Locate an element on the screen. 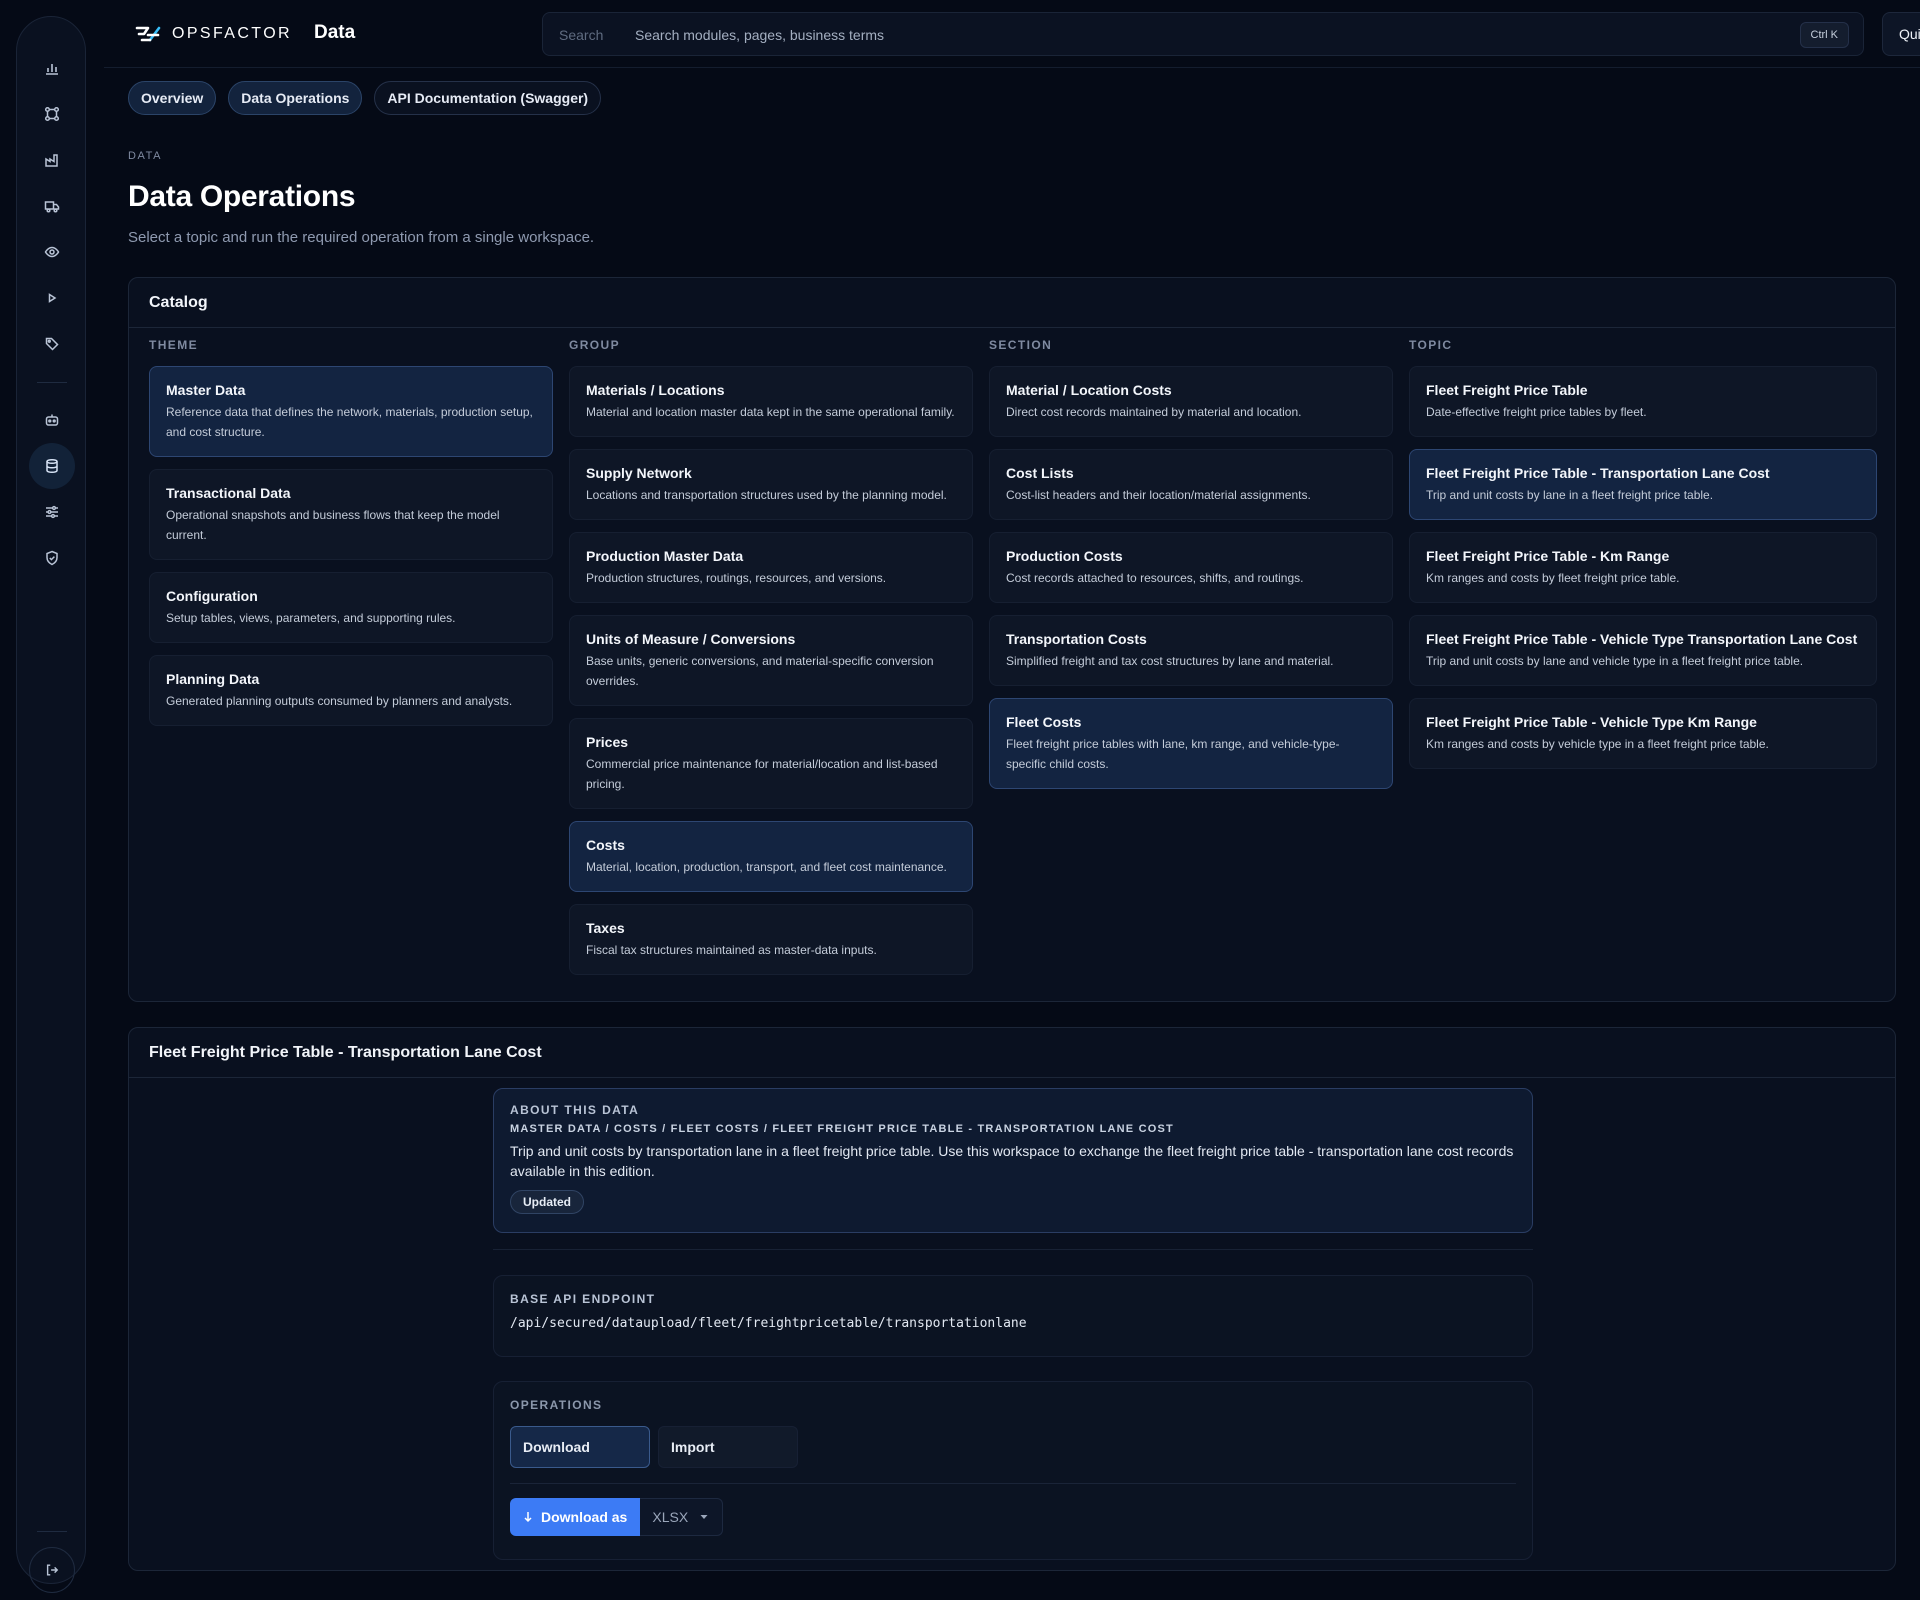 The height and width of the screenshot is (1600, 1920). module-title: Data is located at coordinates (335, 32).